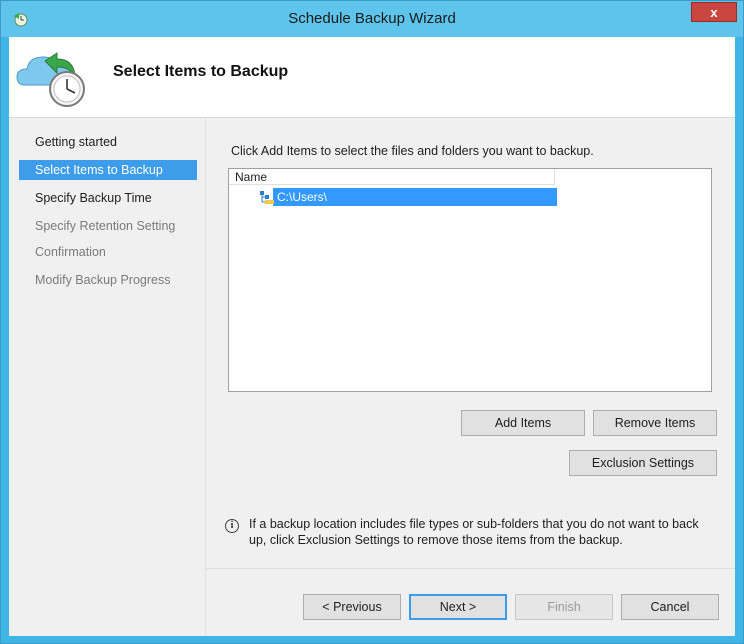 The width and height of the screenshot is (744, 644). Describe the element at coordinates (372, 77) in the screenshot. I see `wizard-header: Select Items to Backup` at that location.